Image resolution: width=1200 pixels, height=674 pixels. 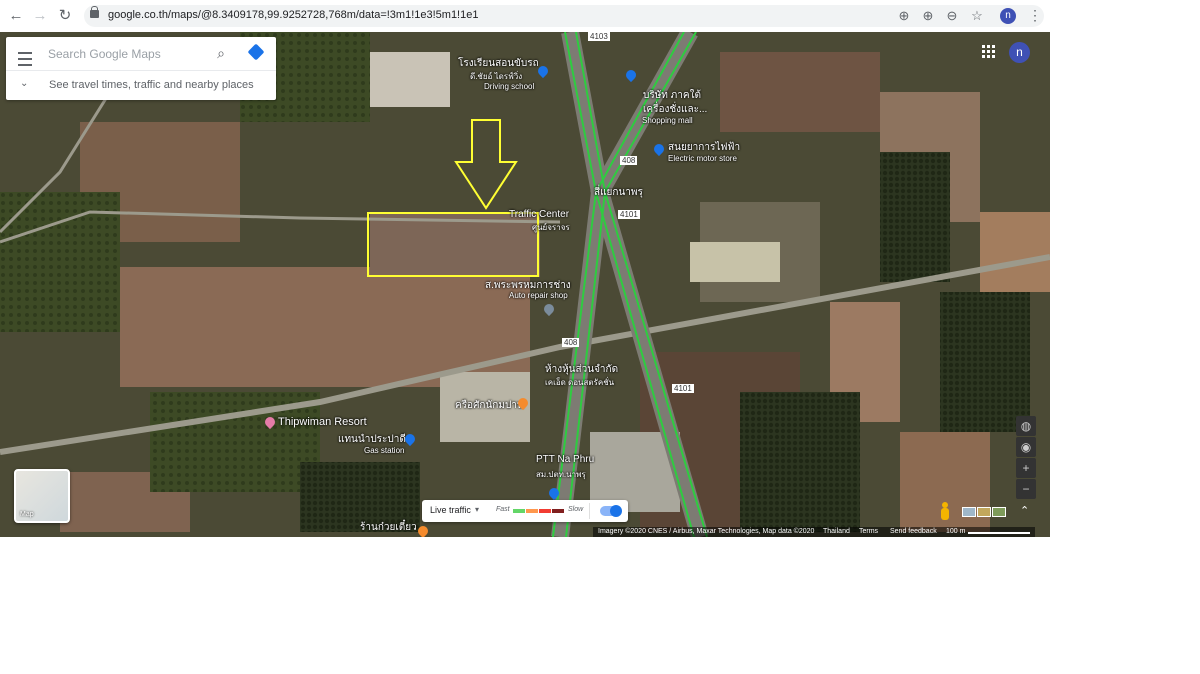 What do you see at coordinates (955, 531) in the screenshot?
I see `scale-label: 100 m` at bounding box center [955, 531].